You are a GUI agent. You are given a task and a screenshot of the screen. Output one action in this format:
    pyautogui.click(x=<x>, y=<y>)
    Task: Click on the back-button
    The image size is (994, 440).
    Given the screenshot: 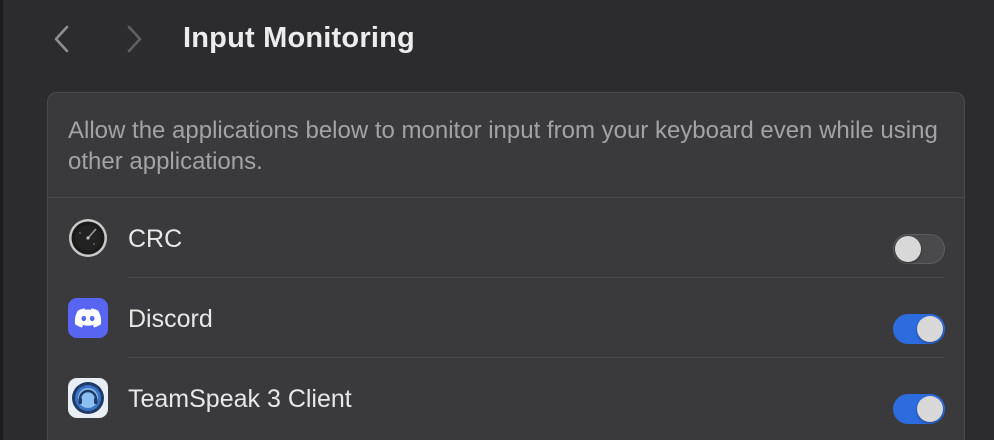 What is the action you would take?
    pyautogui.click(x=62, y=39)
    